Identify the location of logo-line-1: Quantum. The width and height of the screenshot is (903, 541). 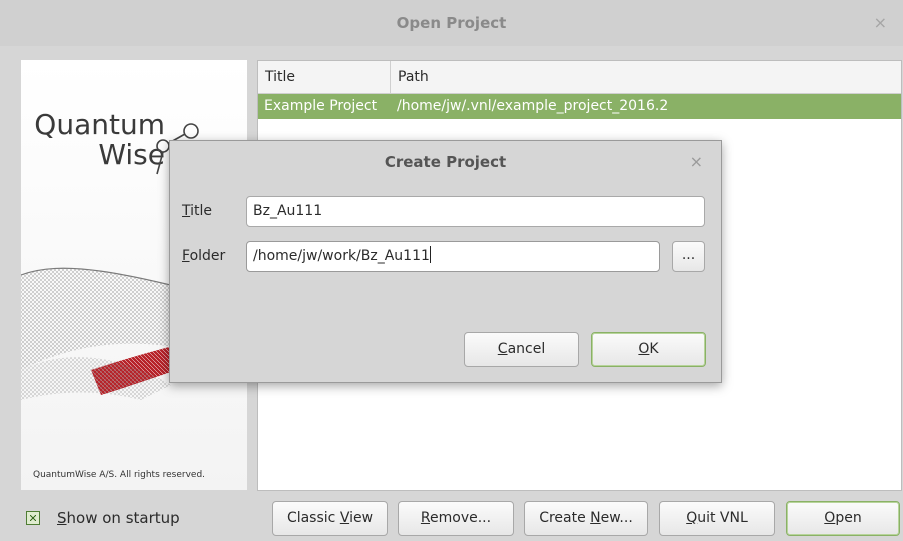
(99, 124).